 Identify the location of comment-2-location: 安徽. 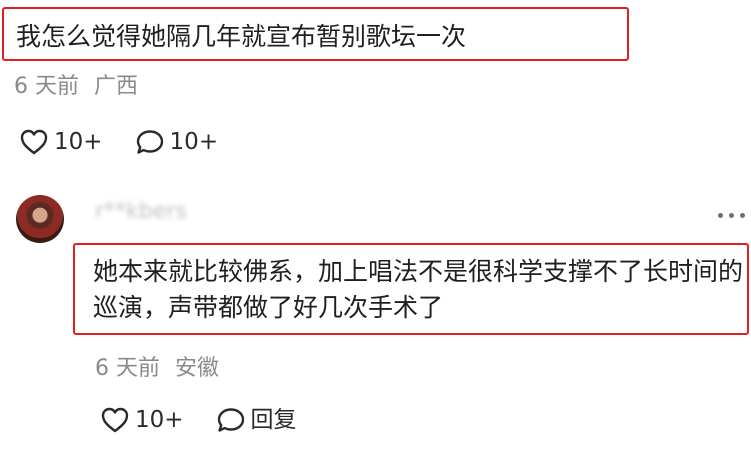
(197, 368).